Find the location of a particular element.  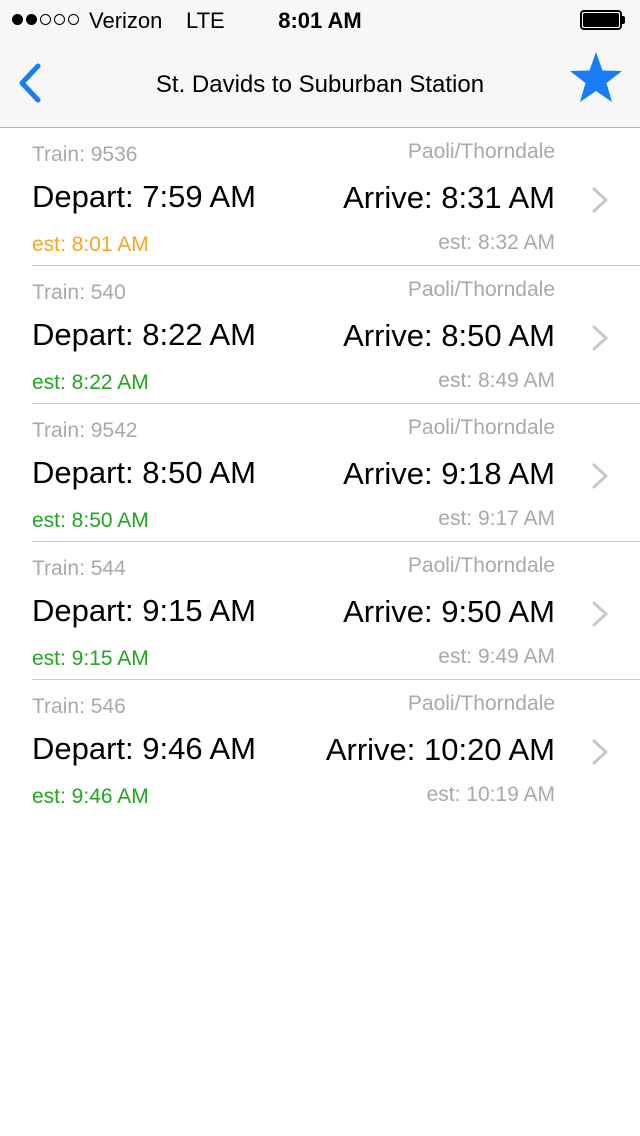

train-number: Train: 544 is located at coordinates (79, 568).